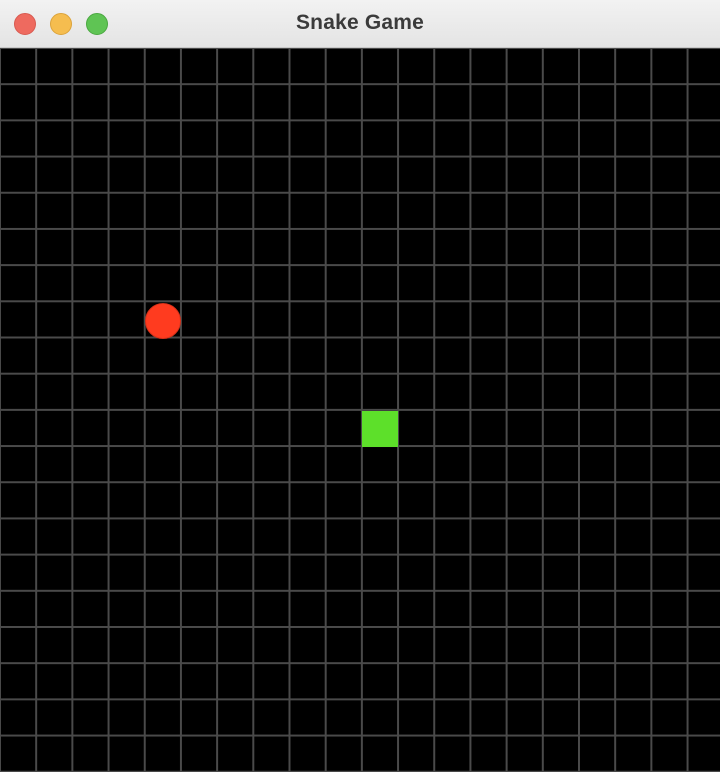  I want to click on snake-head, so click(380, 429).